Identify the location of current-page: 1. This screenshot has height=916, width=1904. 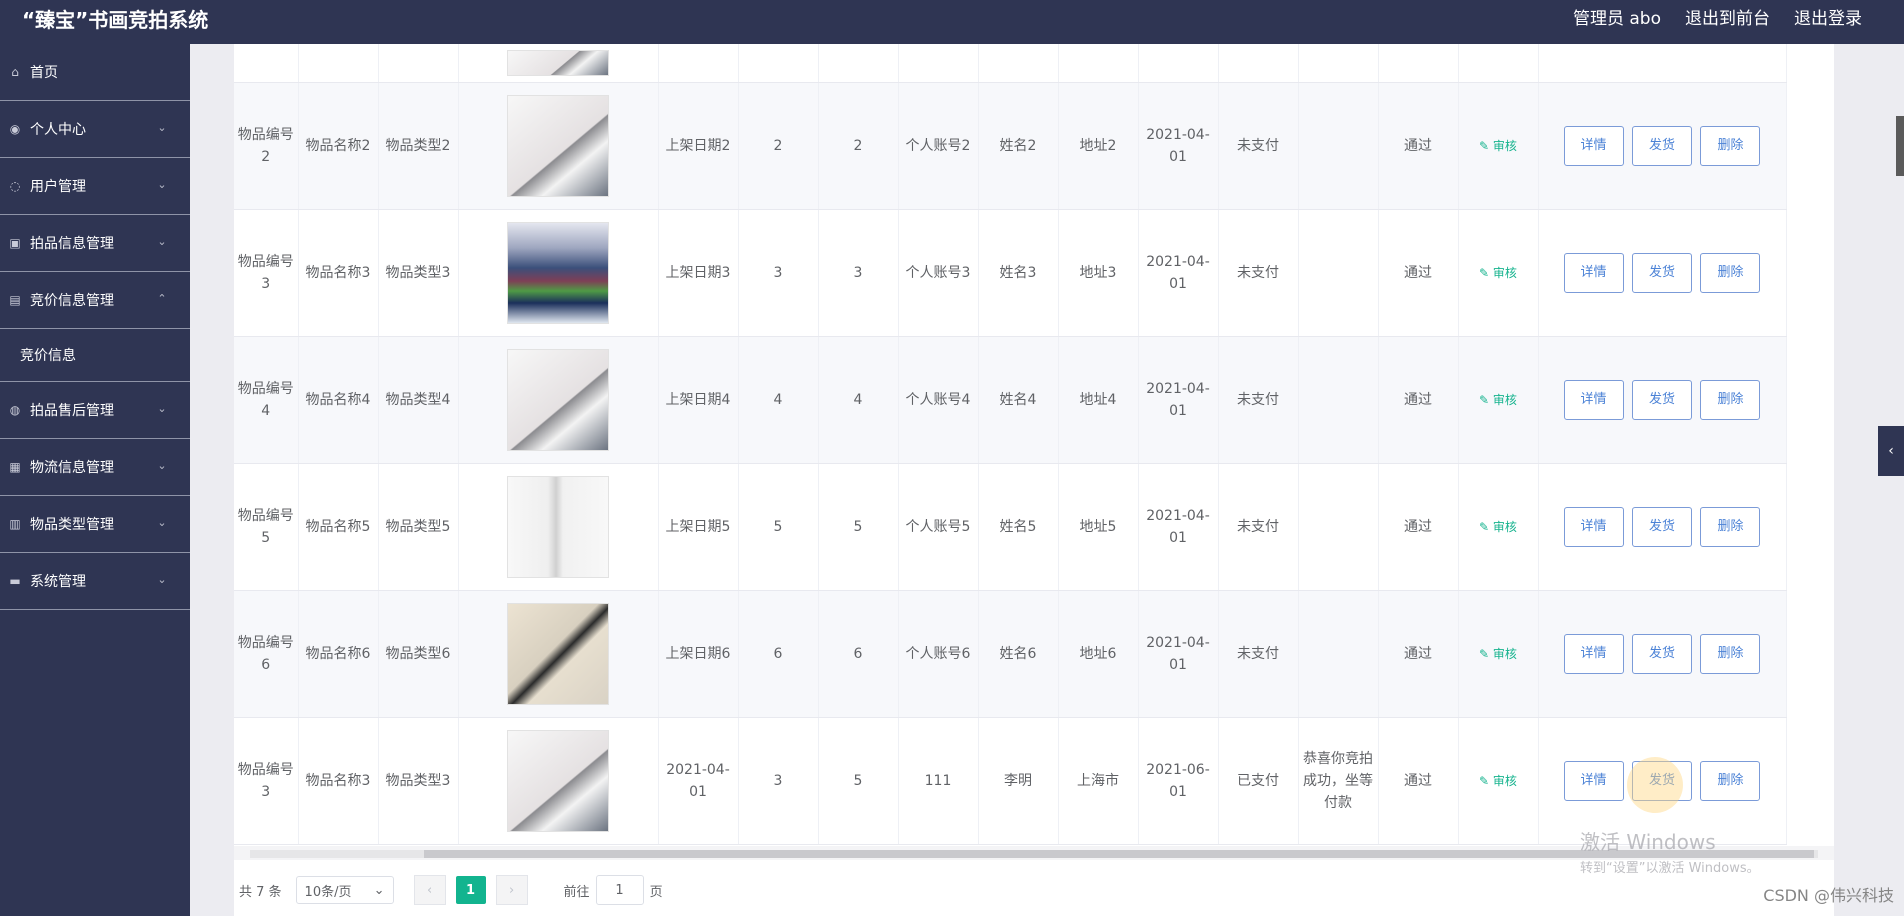
(470, 890).